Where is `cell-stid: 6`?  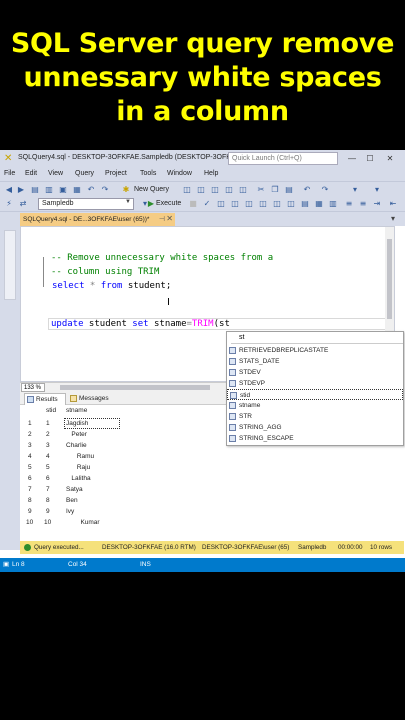
cell-stid: 6 is located at coordinates (48, 478).